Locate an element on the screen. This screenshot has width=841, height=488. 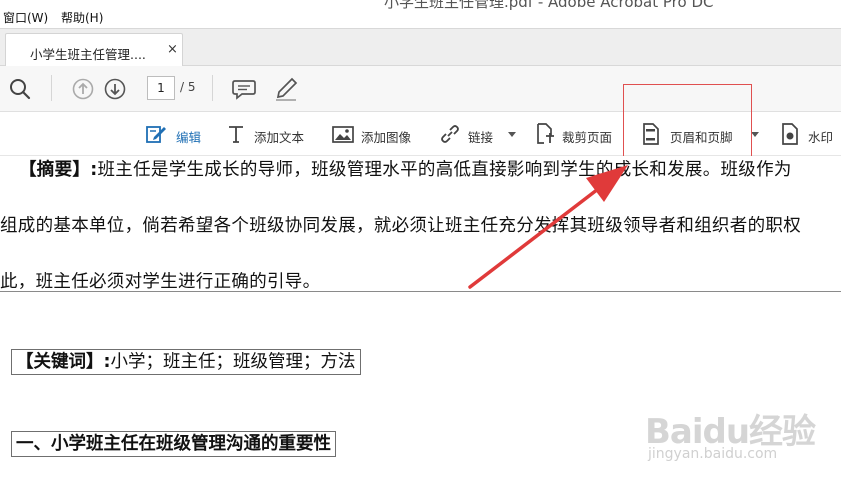
add-image-label: 添加图像 is located at coordinates (386, 137).